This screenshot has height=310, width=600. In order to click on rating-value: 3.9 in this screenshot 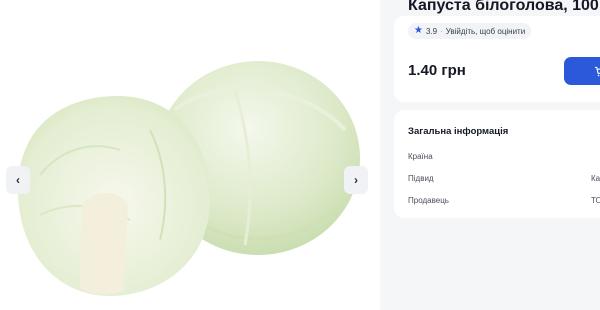, I will do `click(431, 31)`.